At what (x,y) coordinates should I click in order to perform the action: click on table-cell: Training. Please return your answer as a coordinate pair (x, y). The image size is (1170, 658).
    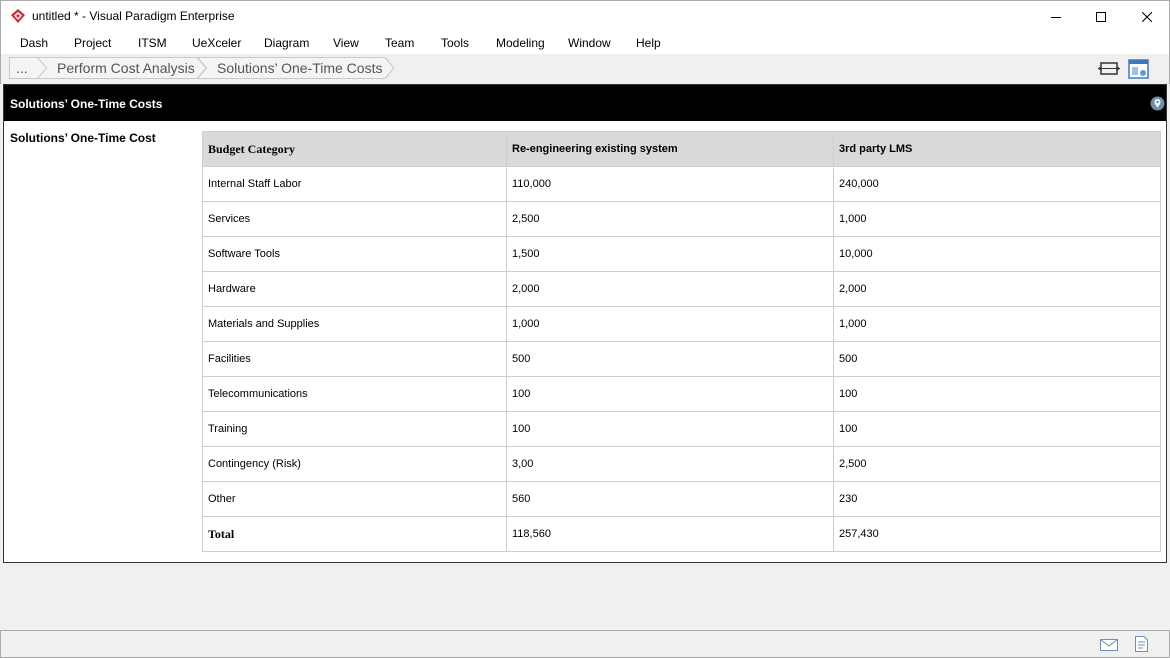
    Looking at the image, I should click on (354, 429).